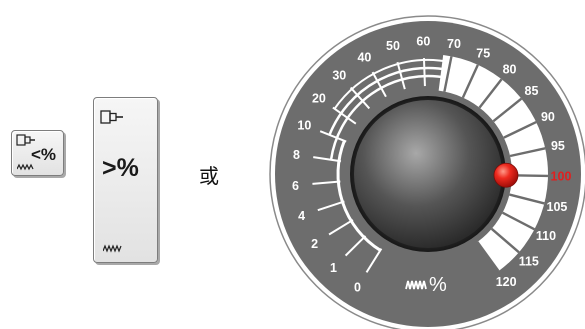 The width and height of the screenshot is (585, 329). What do you see at coordinates (319, 98) in the screenshot?
I see `scale-label-20: 20` at bounding box center [319, 98].